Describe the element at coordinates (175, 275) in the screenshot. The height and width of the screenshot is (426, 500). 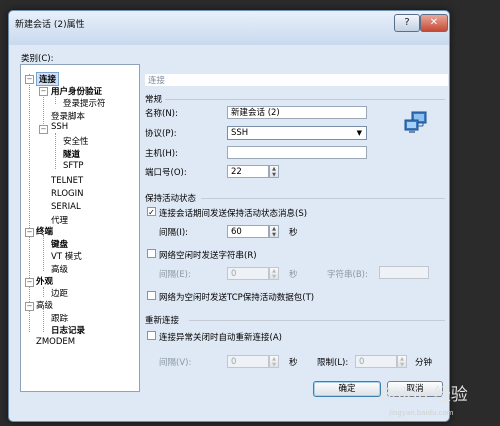
I see `string-interval-label: 间隔(E):` at that location.